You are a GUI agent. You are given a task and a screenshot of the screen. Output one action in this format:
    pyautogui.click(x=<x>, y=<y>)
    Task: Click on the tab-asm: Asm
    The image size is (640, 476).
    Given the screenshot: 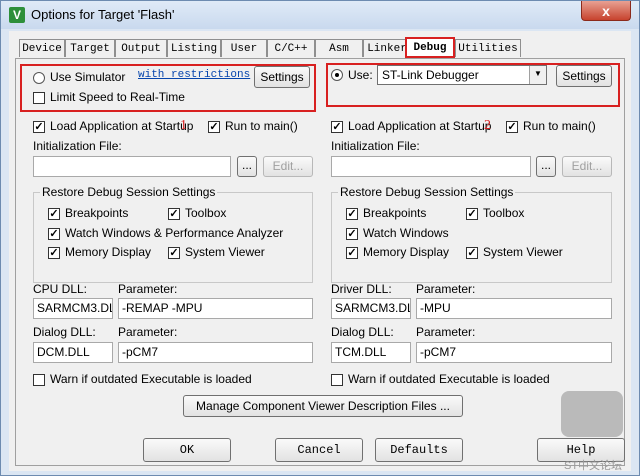 What is the action you would take?
    pyautogui.click(x=339, y=48)
    